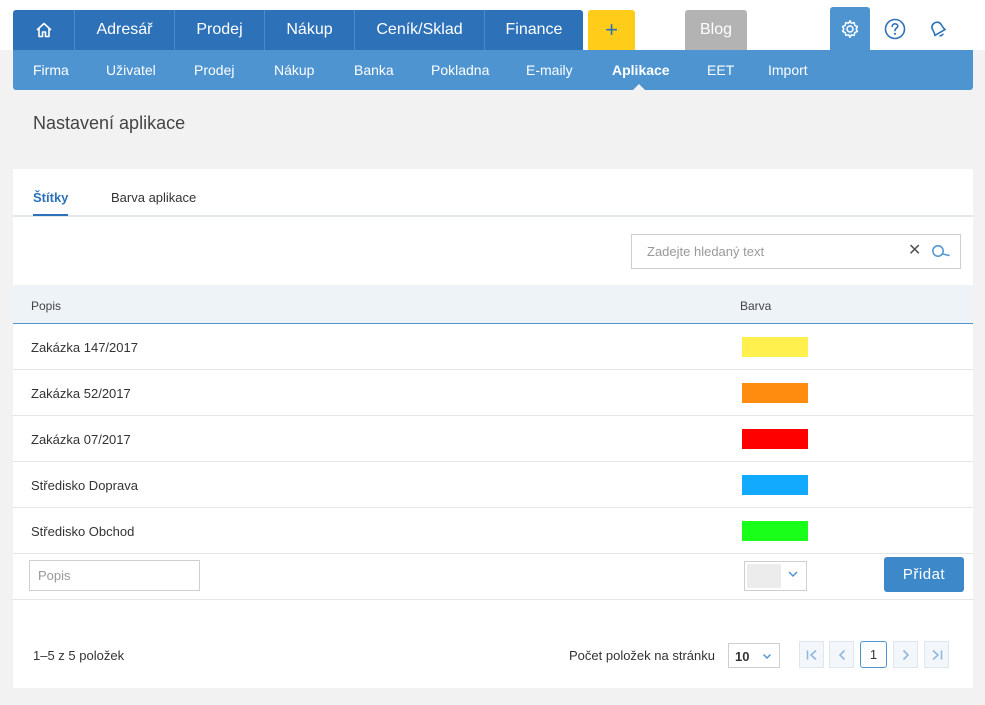  What do you see at coordinates (788, 70) in the screenshot?
I see `subnav-import: Import` at bounding box center [788, 70].